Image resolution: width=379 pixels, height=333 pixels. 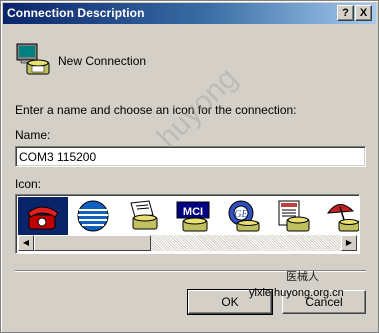 I want to click on mci-icon: MCI, so click(x=193, y=216).